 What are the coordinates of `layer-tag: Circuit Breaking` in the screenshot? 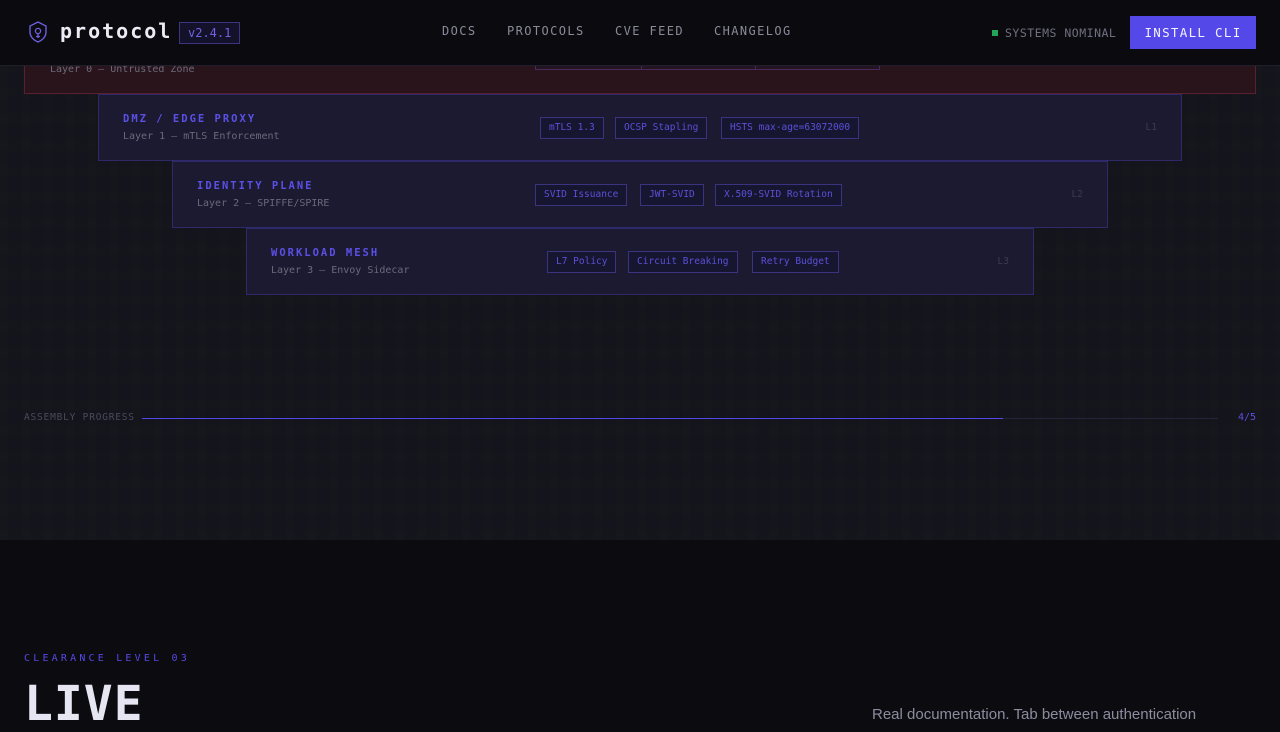 It's located at (683, 262).